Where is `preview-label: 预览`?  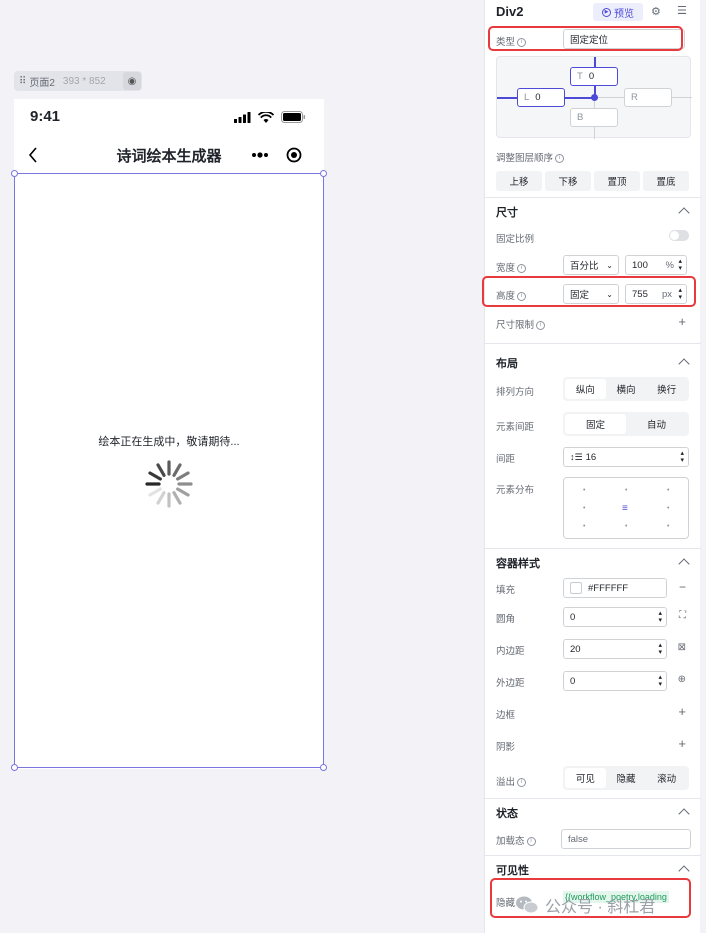 preview-label: 预览 is located at coordinates (624, 14).